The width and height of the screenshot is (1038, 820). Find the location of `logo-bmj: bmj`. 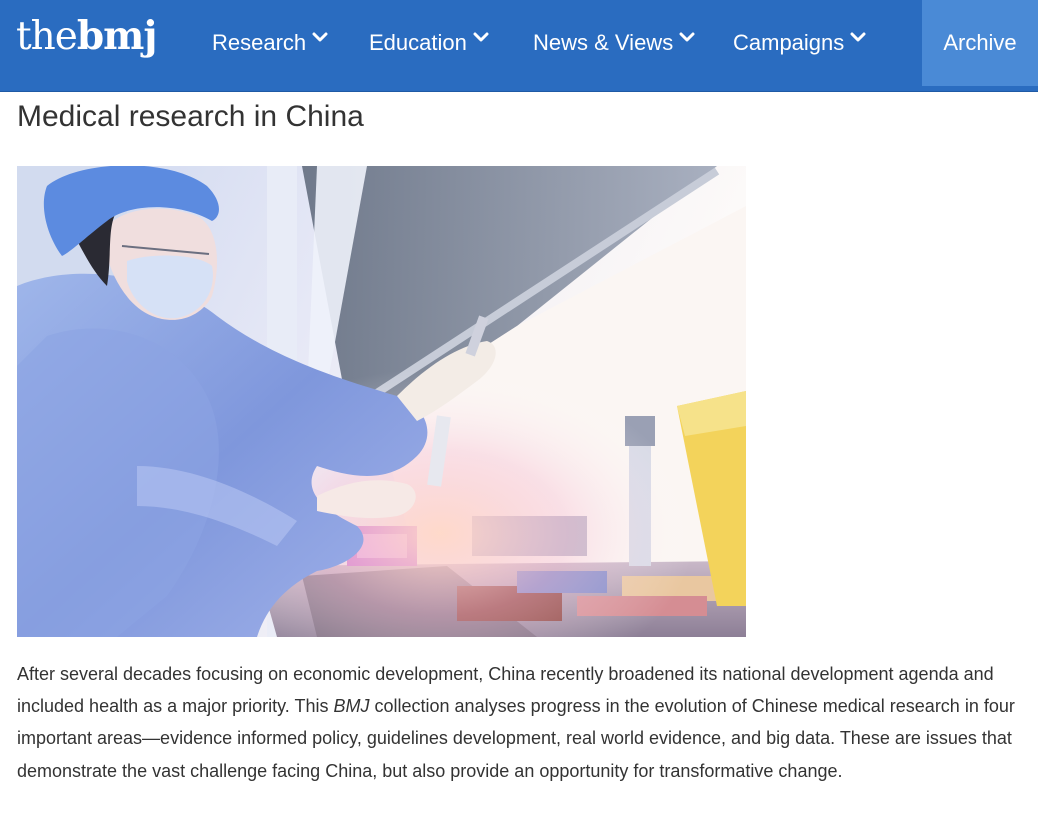

logo-bmj: bmj is located at coordinates (117, 36).